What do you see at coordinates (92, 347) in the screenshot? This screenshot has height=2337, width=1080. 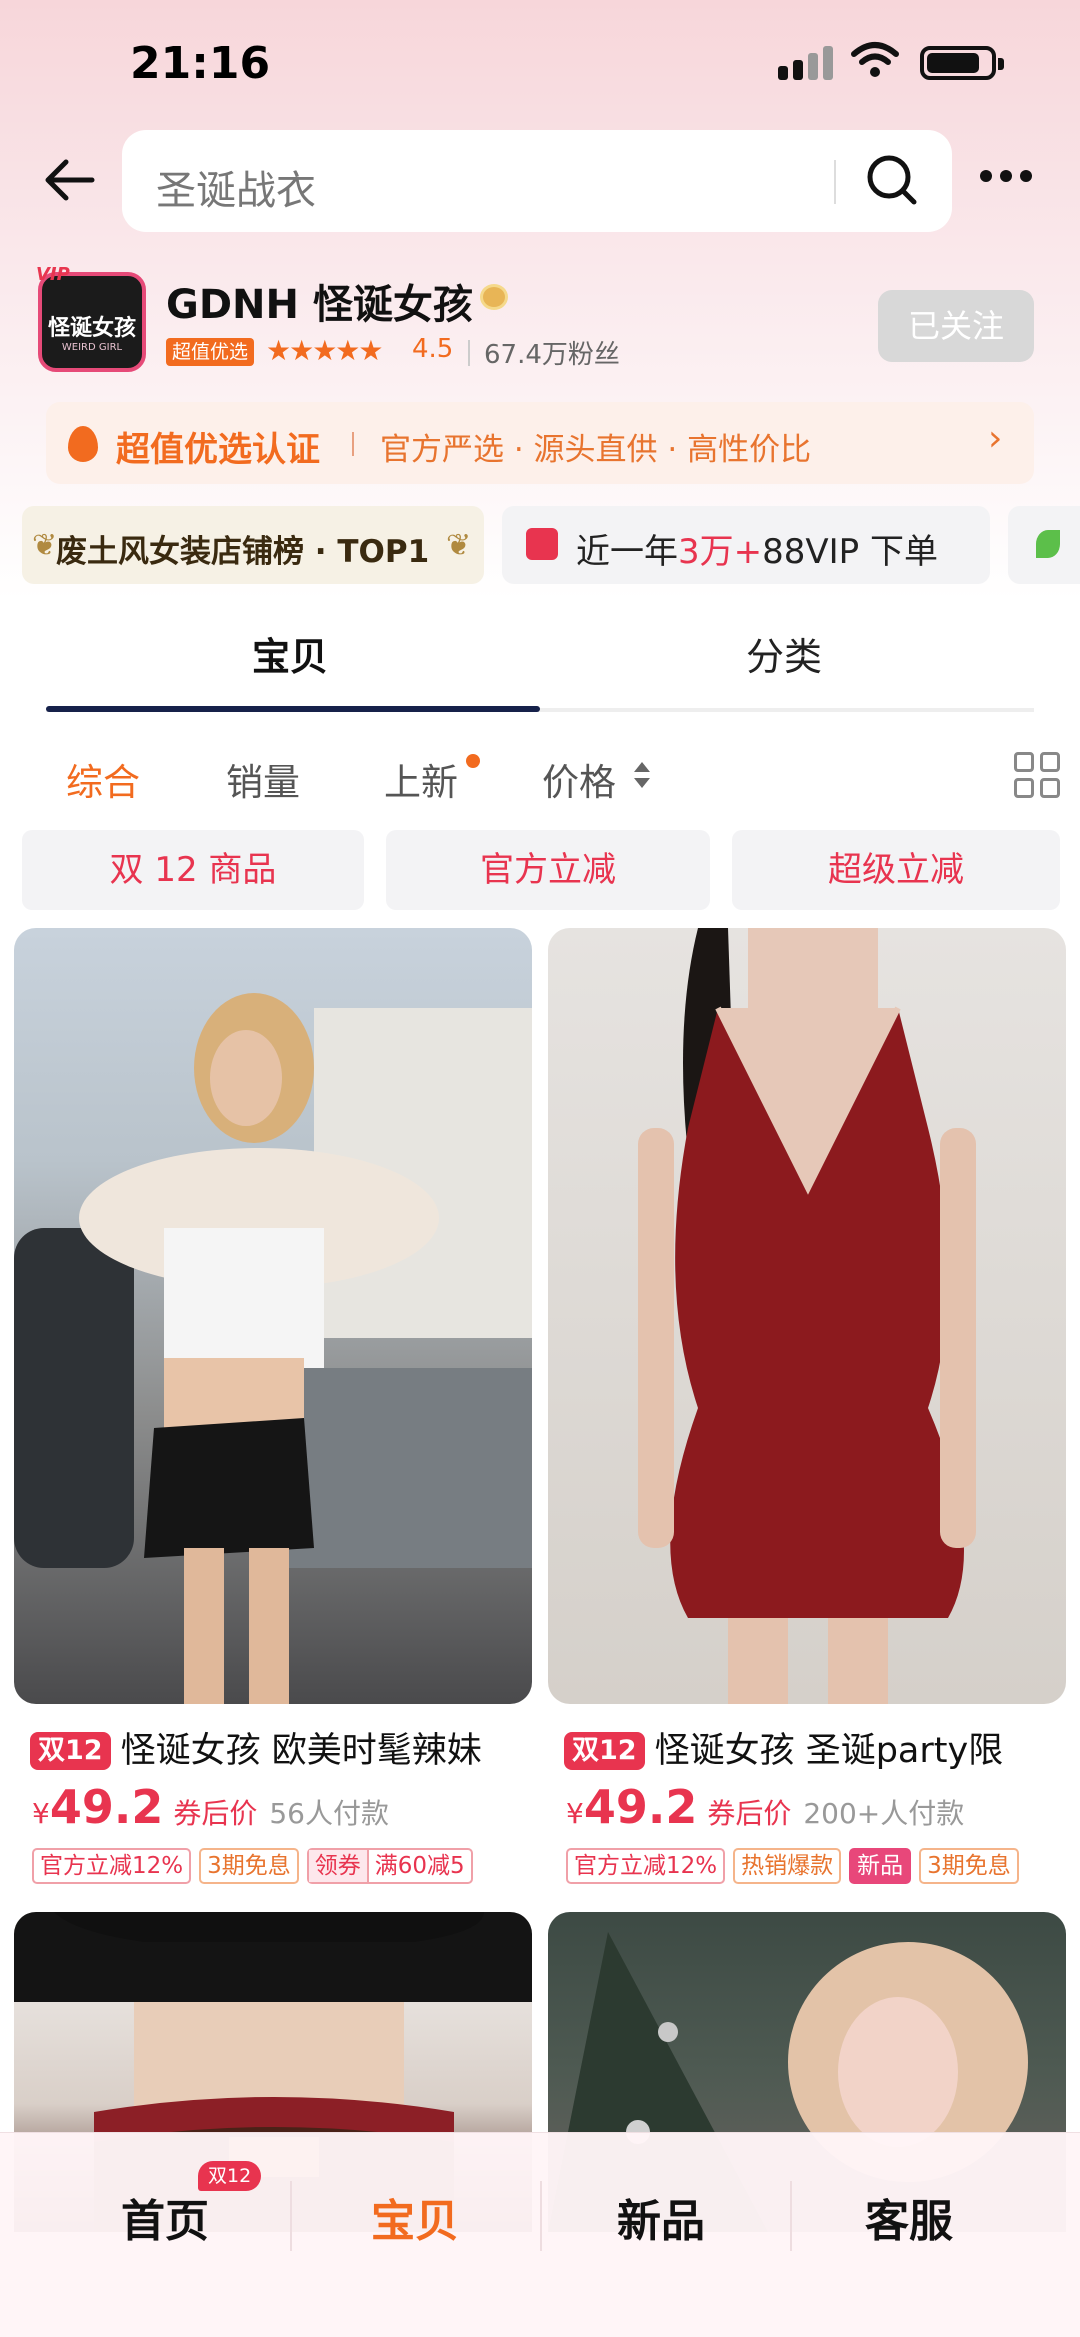 I see `shop-logo-subtext: WEIRD GIRL` at bounding box center [92, 347].